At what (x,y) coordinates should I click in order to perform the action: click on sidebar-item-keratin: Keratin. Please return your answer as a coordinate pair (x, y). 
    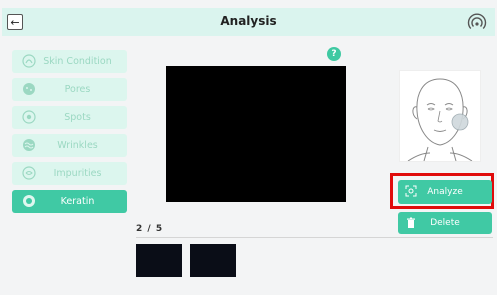
    Looking at the image, I should click on (69, 201).